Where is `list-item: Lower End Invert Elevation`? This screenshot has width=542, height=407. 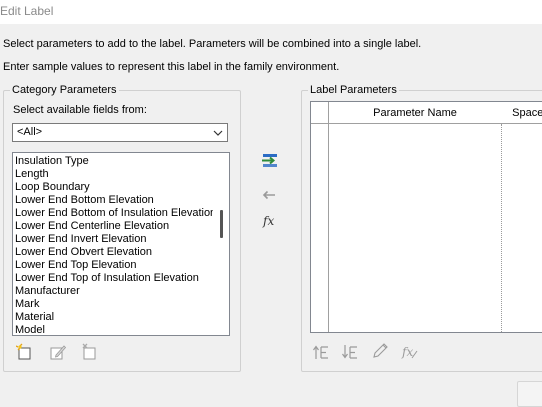
list-item: Lower End Invert Elevation is located at coordinates (114, 239).